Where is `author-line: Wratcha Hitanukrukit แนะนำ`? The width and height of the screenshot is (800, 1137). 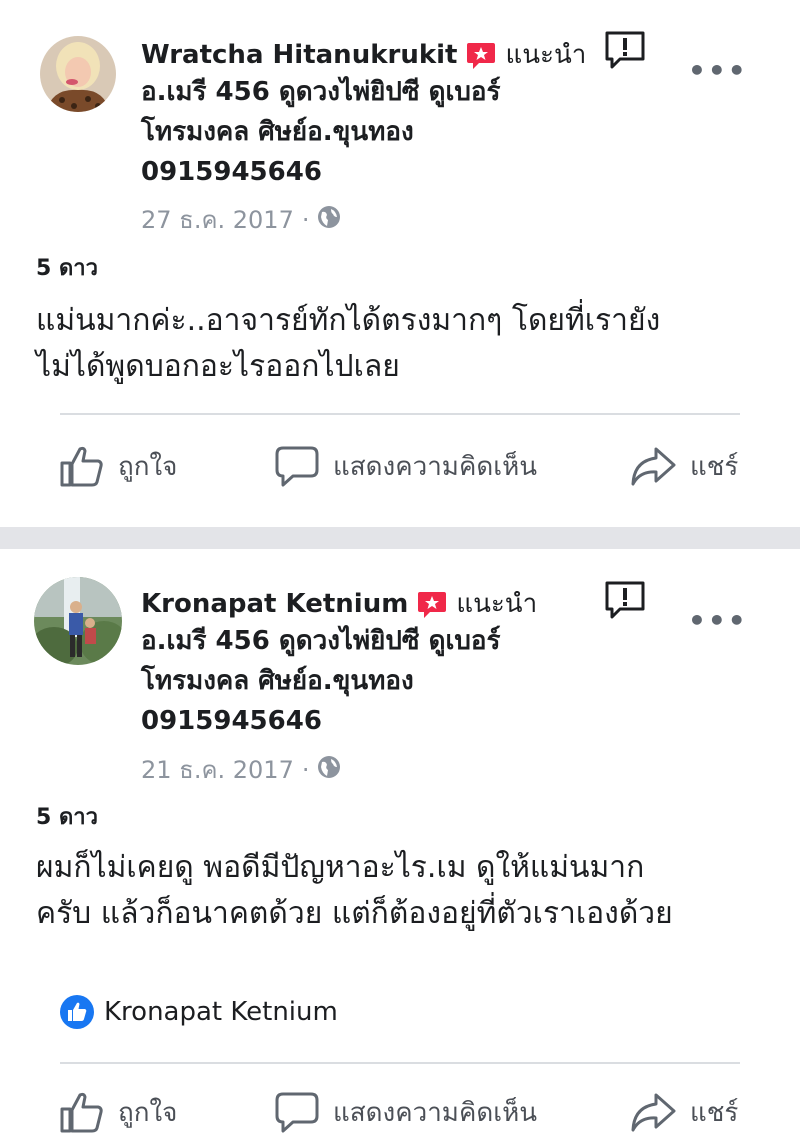
author-line: Wratcha Hitanukrukit แนะนำ is located at coordinates (363, 54).